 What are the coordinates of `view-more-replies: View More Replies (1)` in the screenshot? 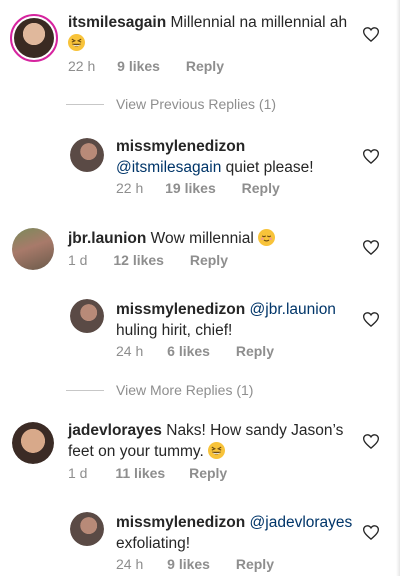 It's located at (159, 390).